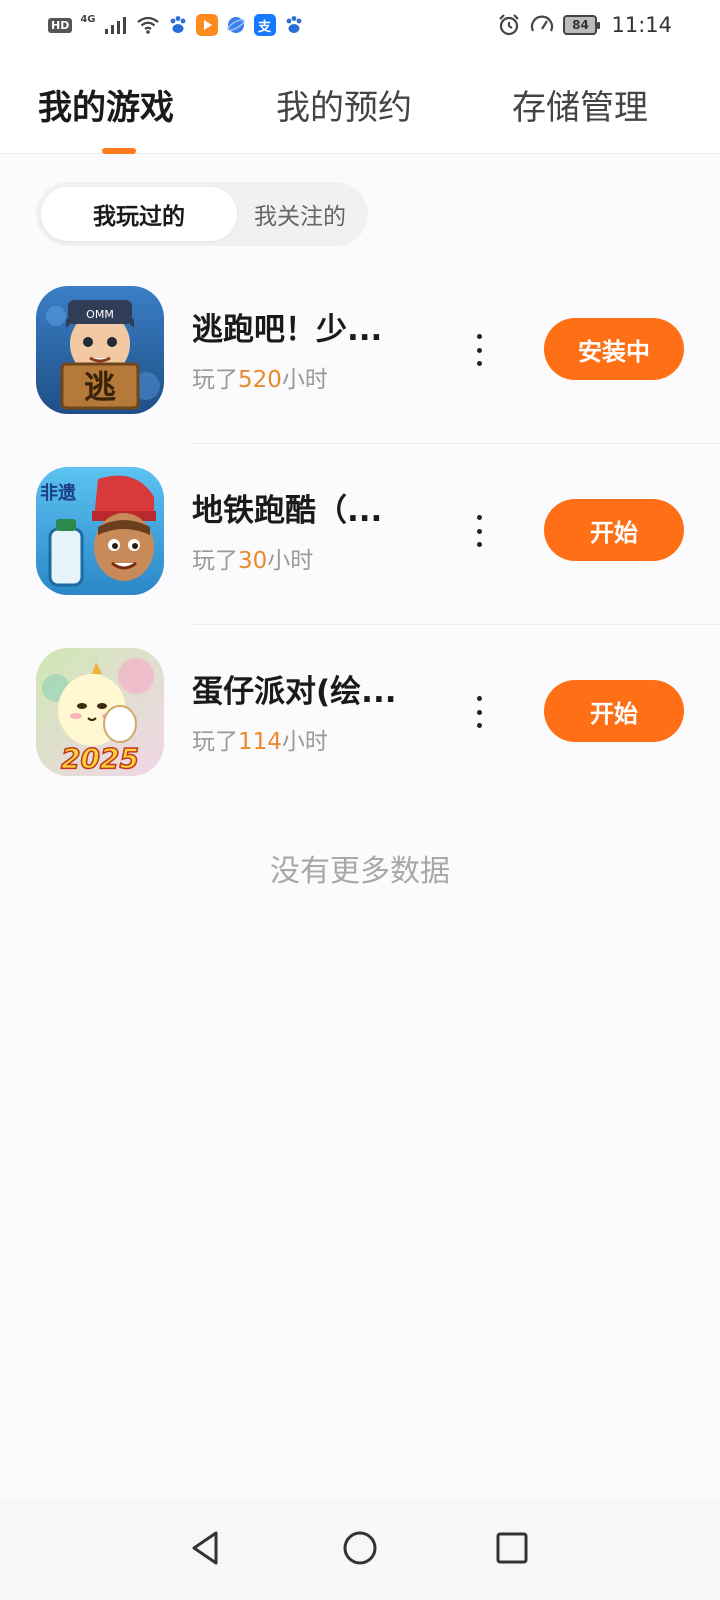 This screenshot has width=720, height=1600. Describe the element at coordinates (119, 151) in the screenshot. I see `active-tab-indicator` at that location.